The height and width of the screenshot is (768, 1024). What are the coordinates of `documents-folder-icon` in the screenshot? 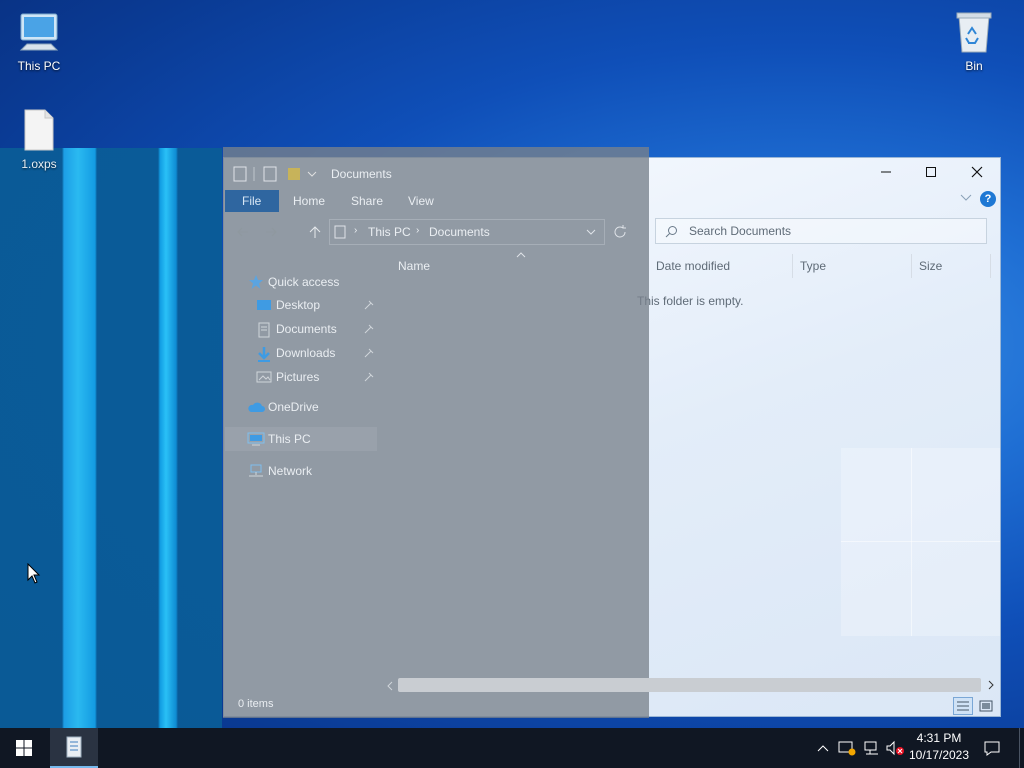 It's located at (264, 330).